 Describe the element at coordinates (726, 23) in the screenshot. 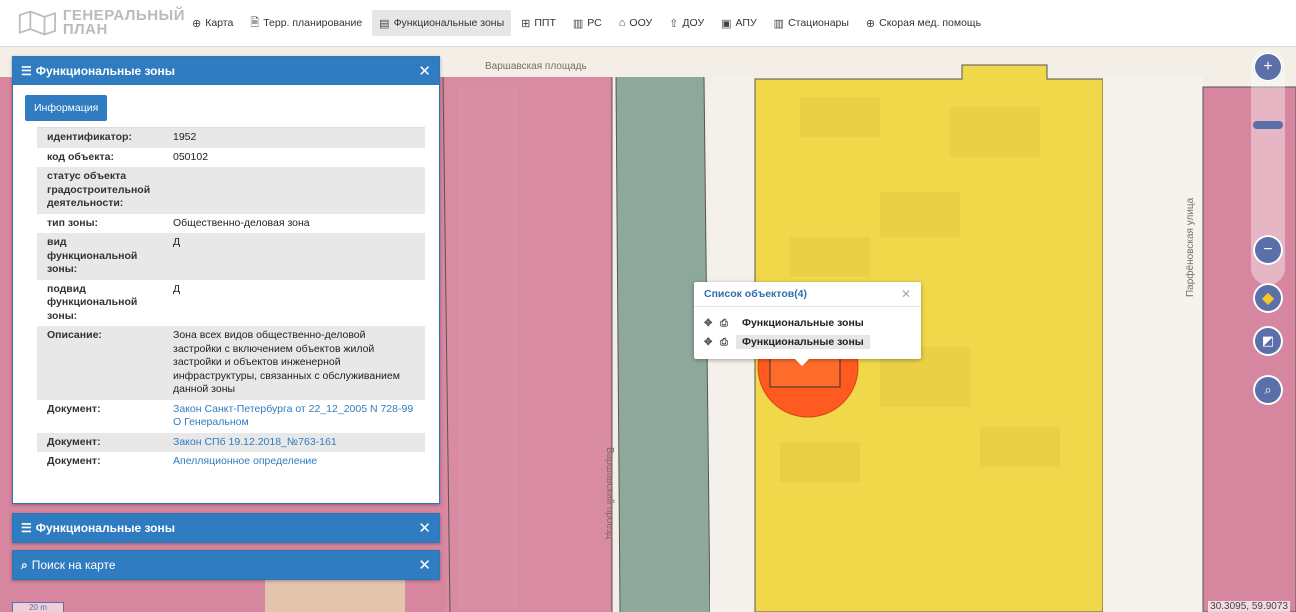

I see `clinic-icon: ▣` at that location.